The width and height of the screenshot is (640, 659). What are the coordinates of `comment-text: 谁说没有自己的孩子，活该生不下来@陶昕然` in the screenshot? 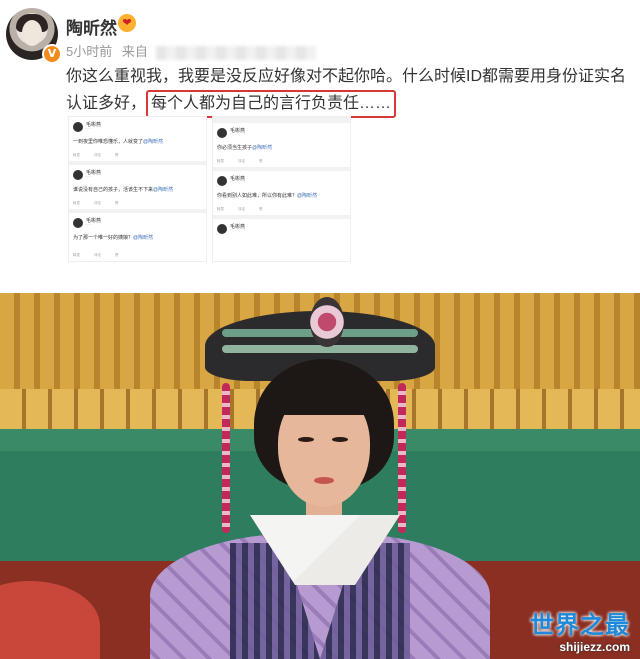 It's located at (123, 190).